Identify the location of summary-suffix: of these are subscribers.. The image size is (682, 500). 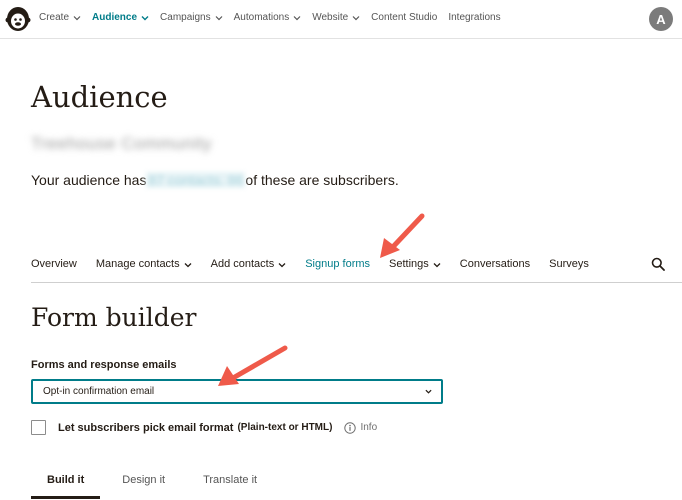
(322, 180).